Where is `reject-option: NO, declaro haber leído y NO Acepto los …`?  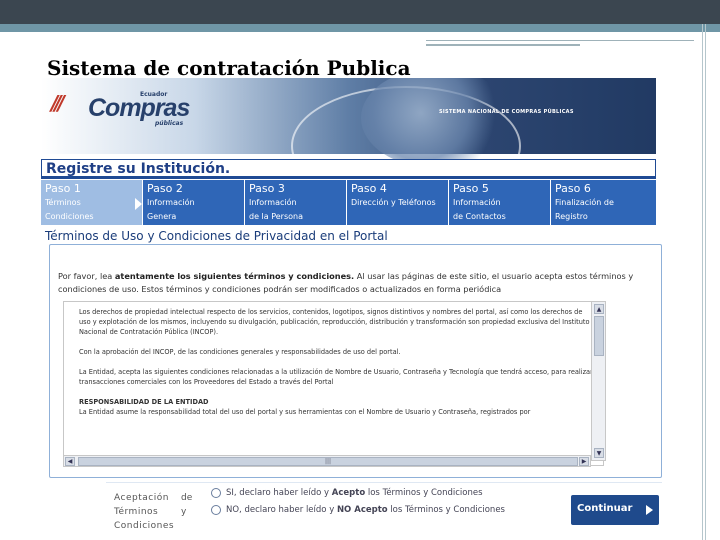
reject-option: NO, declaro haber leído y NO Acepto los … is located at coordinates (358, 510).